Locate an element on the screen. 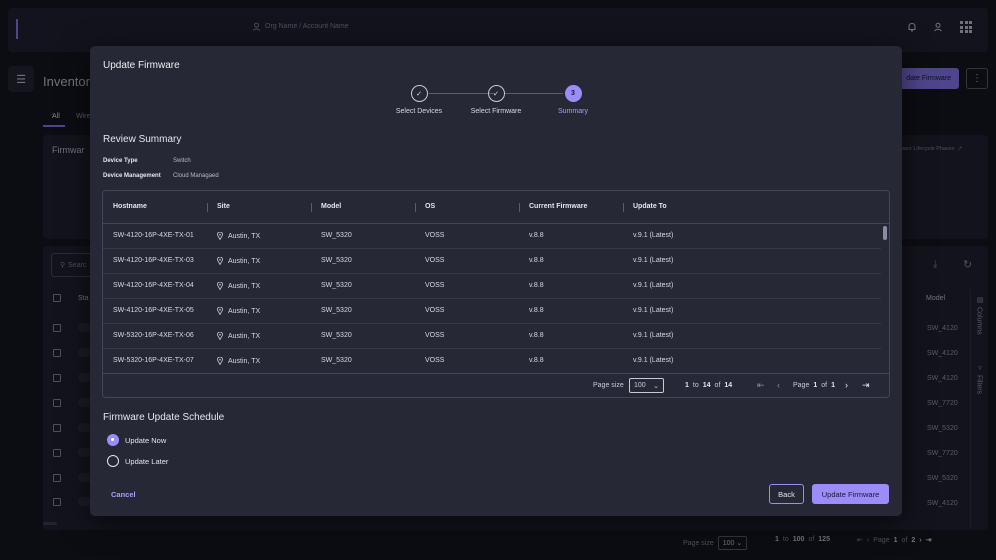 Image resolution: width=996 pixels, height=560 pixels. column-header-hostname: Hostname is located at coordinates (130, 206).